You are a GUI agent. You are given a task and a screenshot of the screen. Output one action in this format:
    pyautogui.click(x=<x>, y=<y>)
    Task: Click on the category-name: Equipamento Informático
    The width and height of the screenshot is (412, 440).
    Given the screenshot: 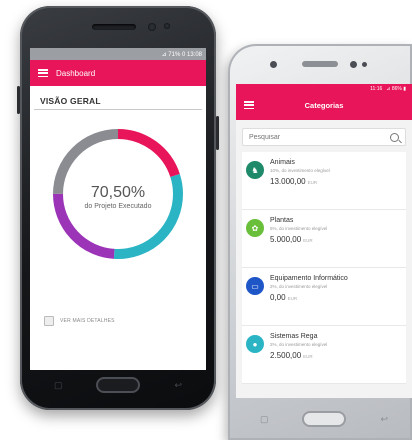 What is the action you would take?
    pyautogui.click(x=309, y=278)
    